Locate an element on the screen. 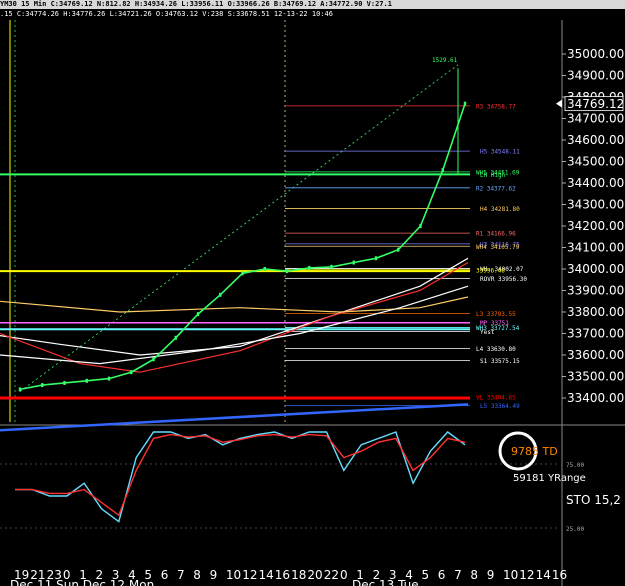  time-tick-label: 20 is located at coordinates (314, 575).